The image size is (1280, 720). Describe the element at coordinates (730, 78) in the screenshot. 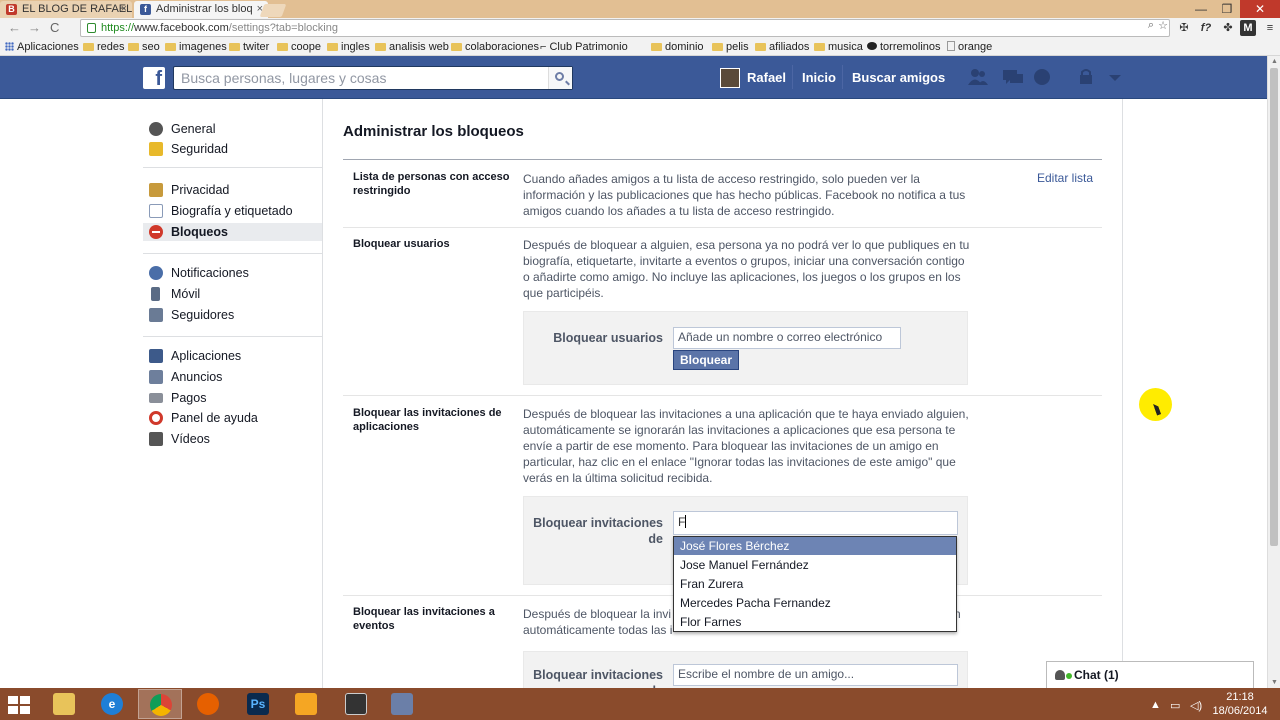

I see `avatar` at that location.